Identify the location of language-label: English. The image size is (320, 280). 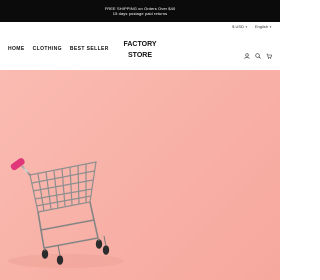
(261, 26).